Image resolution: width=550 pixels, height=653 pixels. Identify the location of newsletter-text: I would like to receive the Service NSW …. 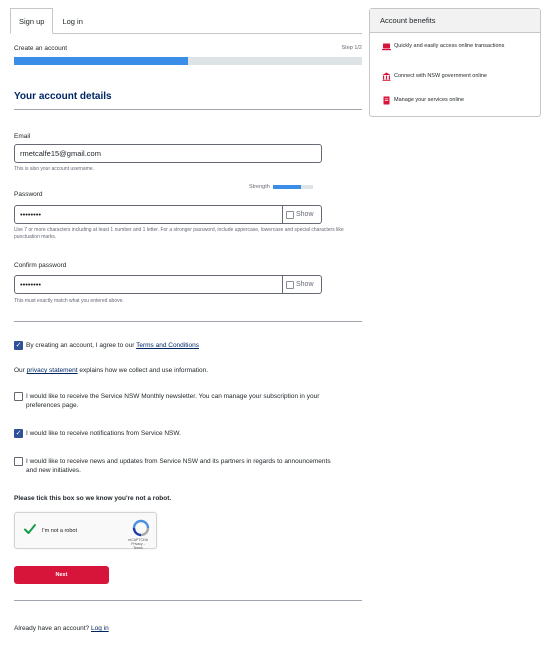
(173, 401).